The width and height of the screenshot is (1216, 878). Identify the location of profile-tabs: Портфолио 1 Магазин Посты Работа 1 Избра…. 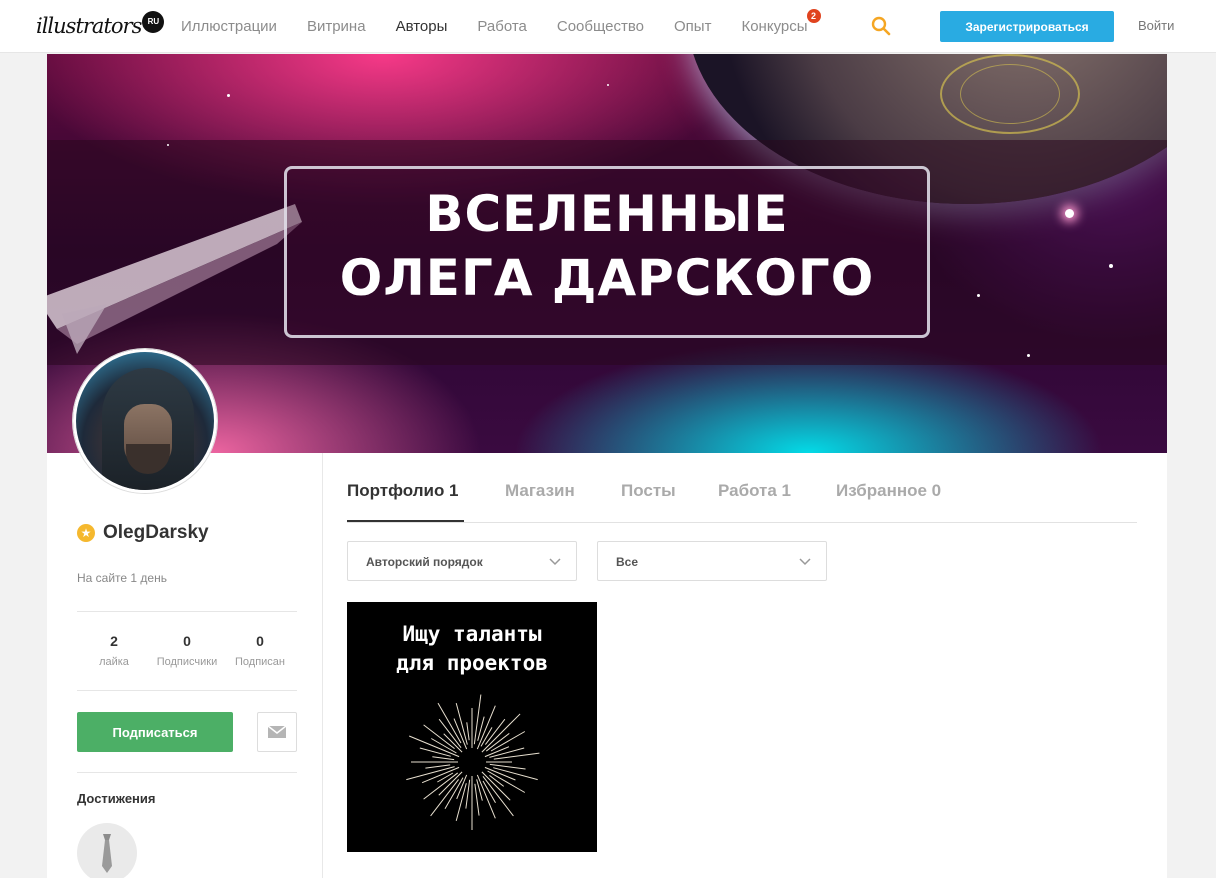
(742, 488).